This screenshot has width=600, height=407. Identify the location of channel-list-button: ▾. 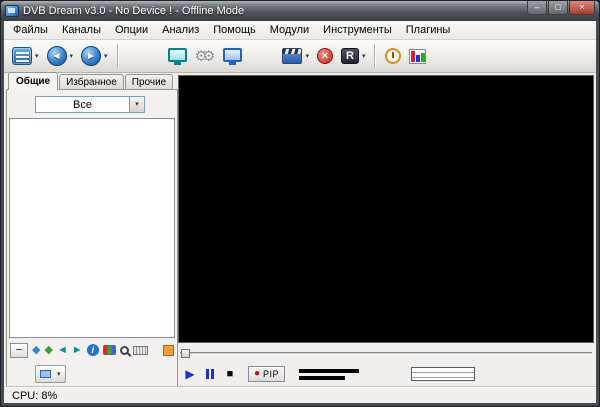
(25, 56).